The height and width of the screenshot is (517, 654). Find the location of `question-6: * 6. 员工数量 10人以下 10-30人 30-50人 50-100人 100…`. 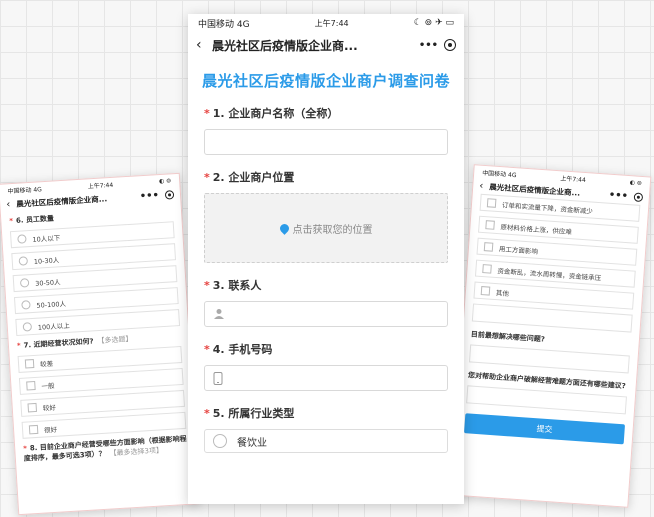

question-6: * 6. 员工数量 10人以下 10-30人 30-50人 50-100人 100… is located at coordinates (94, 271).